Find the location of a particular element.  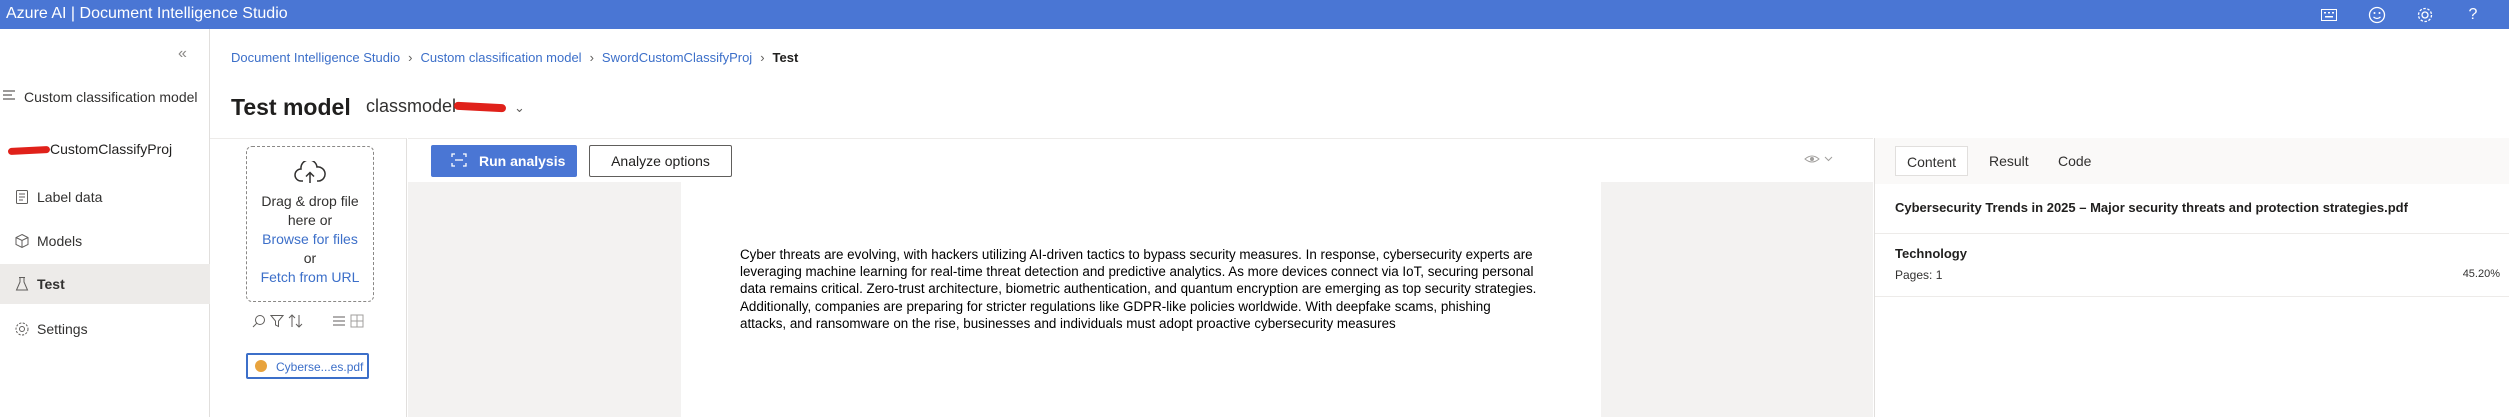

cloud-upload-icon is located at coordinates (310, 173).